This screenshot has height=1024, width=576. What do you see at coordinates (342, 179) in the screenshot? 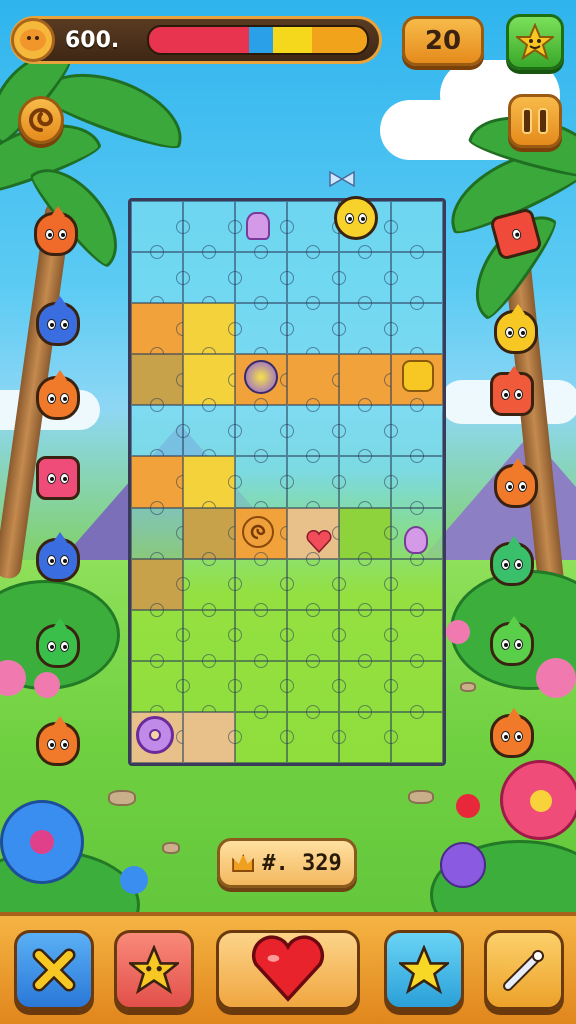
I see `bow-icon` at bounding box center [342, 179].